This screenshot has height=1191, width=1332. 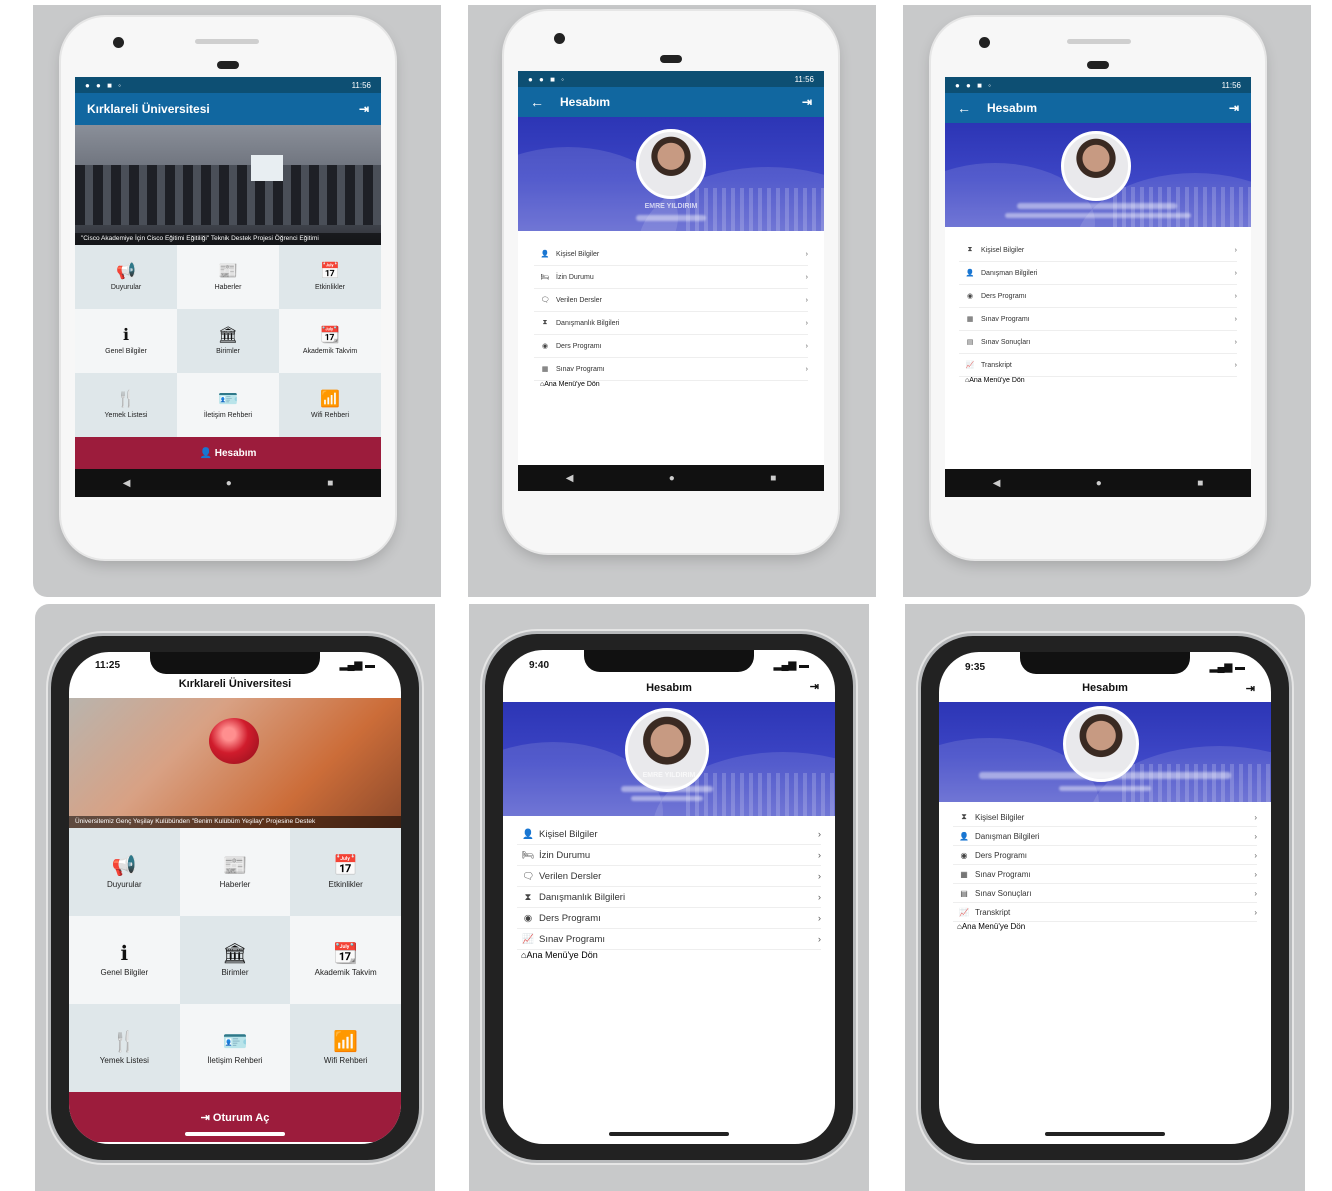 What do you see at coordinates (126, 287) in the screenshot?
I see `grid-tile-label: Duyurular` at bounding box center [126, 287].